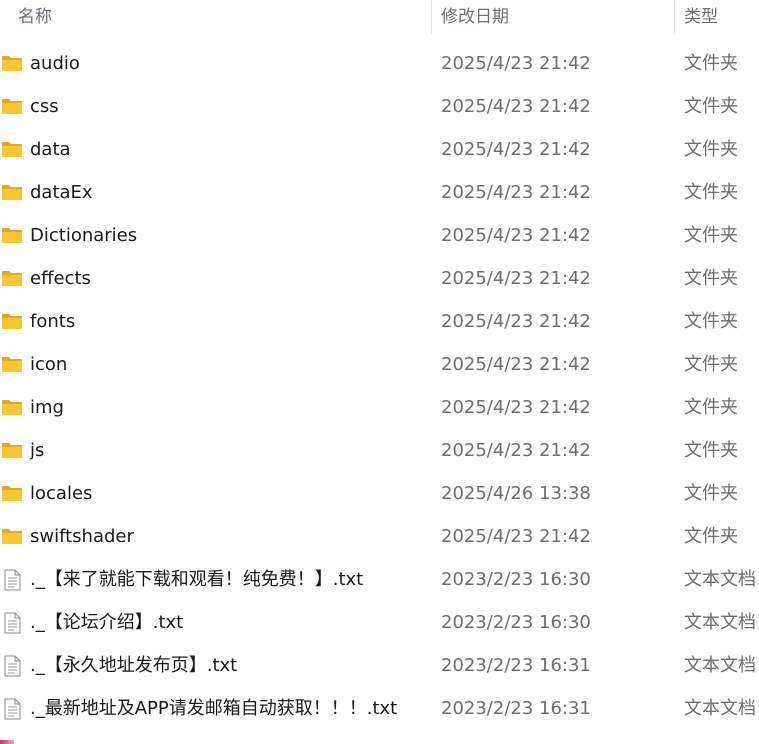 The image size is (759, 744). I want to click on folder-row: data 2025/4/23 21:42 文件夹, so click(379, 149).